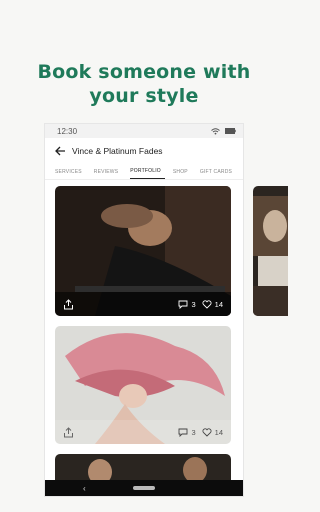  What do you see at coordinates (108, 174) in the screenshot?
I see `tab-reviews: REVIEWS` at bounding box center [108, 174].